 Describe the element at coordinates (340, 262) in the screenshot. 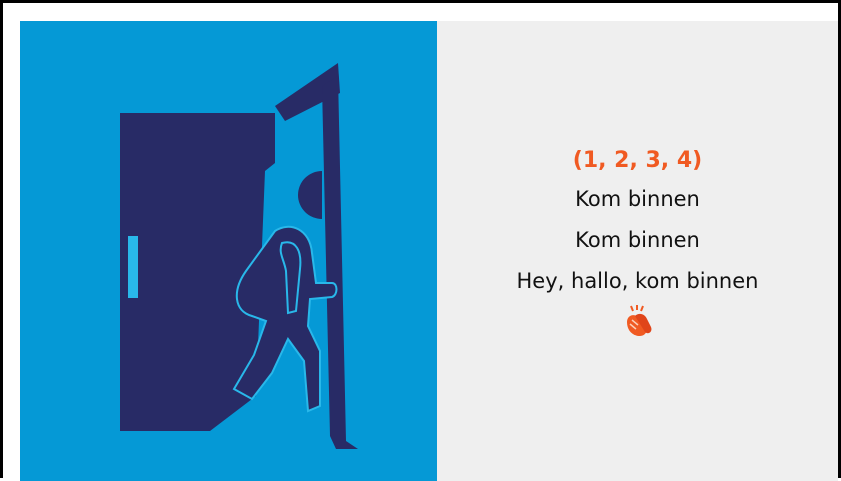

I see `door-edge` at that location.